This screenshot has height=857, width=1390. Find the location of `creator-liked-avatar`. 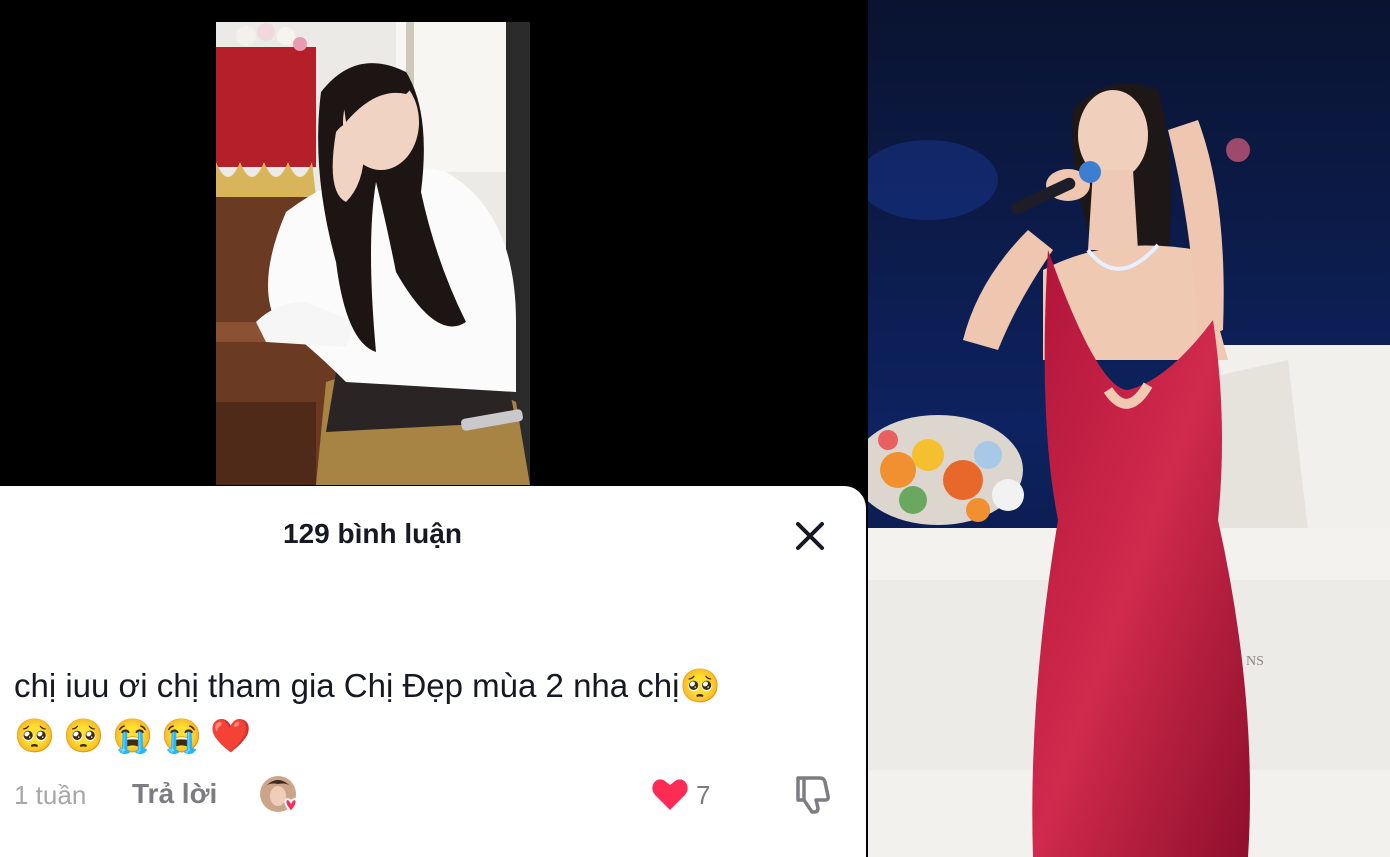

creator-liked-avatar is located at coordinates (281, 796).